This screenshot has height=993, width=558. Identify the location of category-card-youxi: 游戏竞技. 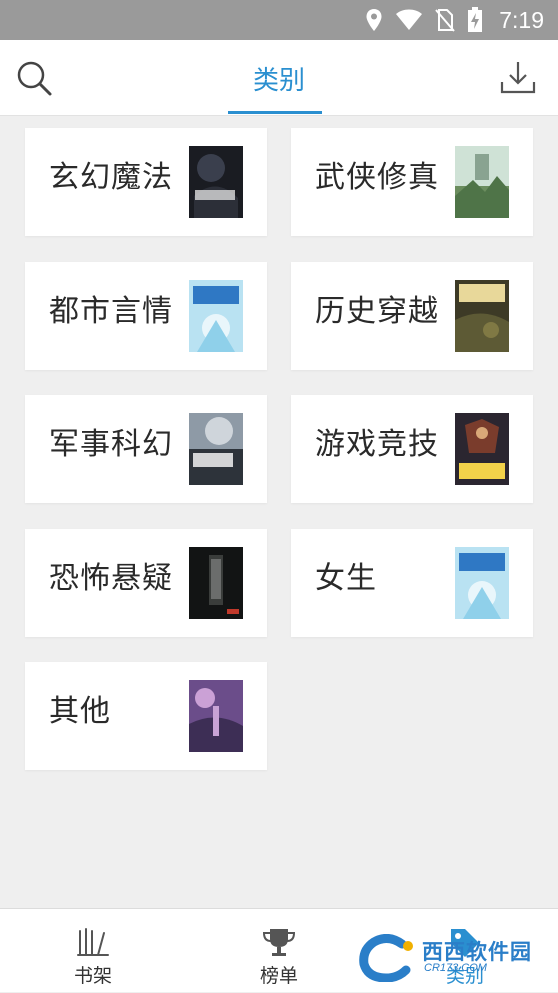
(412, 449).